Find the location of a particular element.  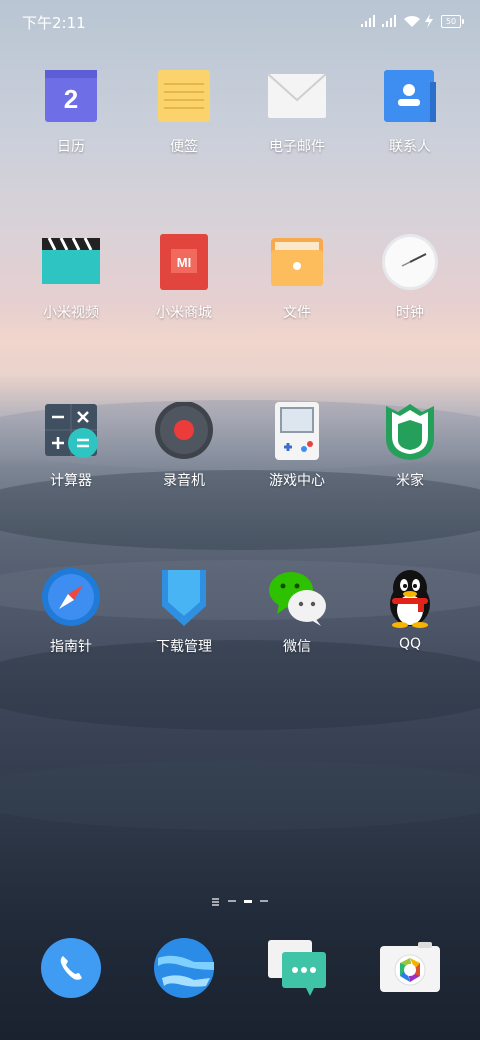

compass-icon is located at coordinates (71, 598).